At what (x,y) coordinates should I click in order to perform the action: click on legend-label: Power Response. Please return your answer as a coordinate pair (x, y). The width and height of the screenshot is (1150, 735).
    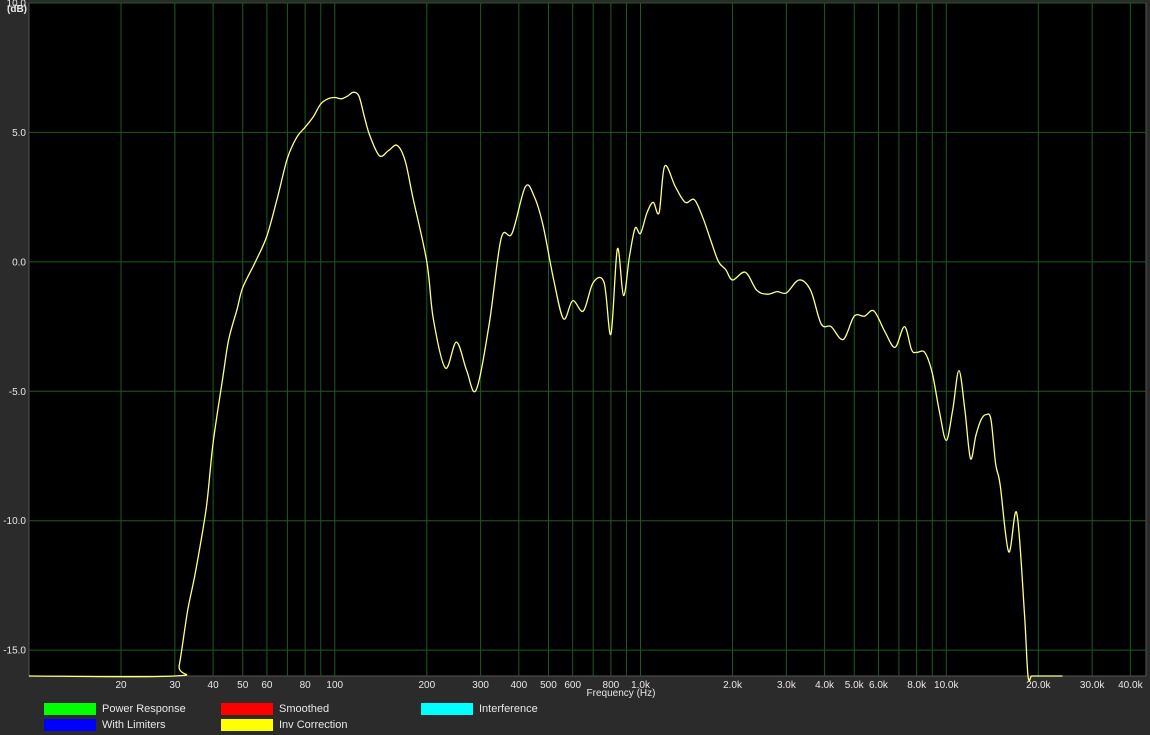
    Looking at the image, I should click on (144, 709).